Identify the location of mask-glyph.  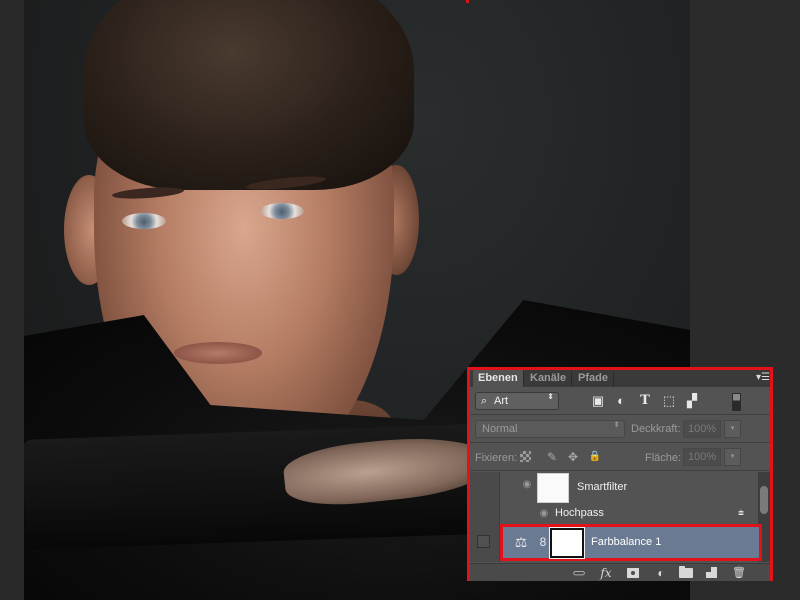
(633, 573).